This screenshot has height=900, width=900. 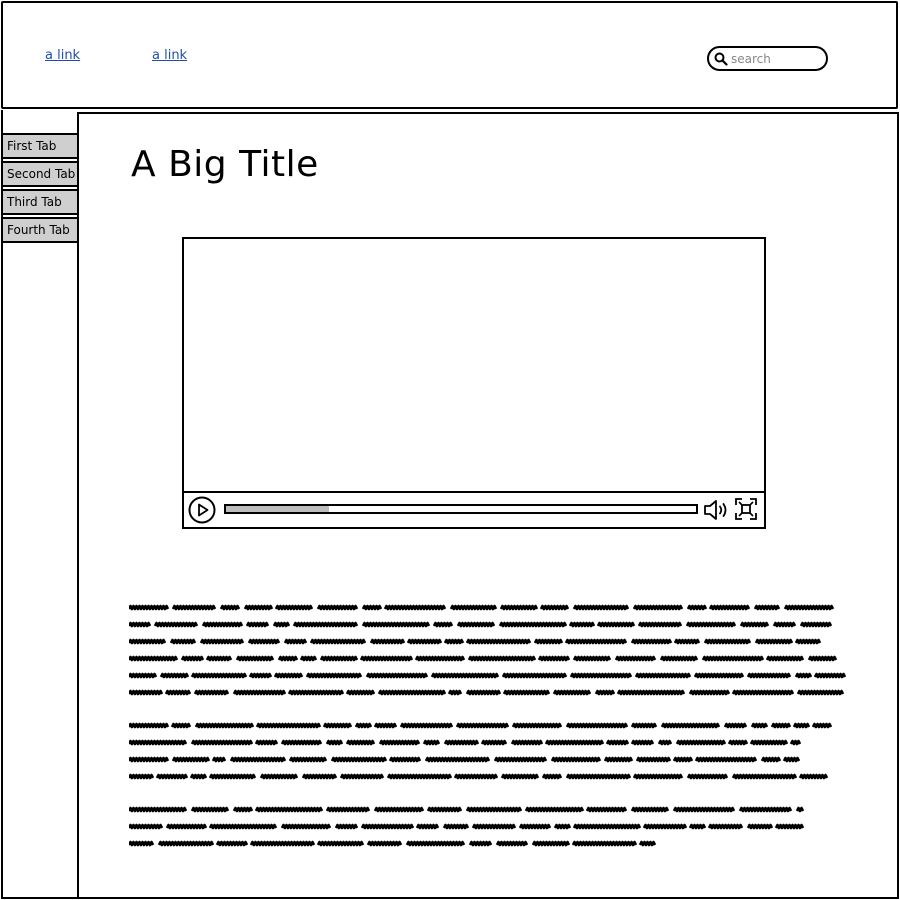 I want to click on search-box, so click(x=767, y=58).